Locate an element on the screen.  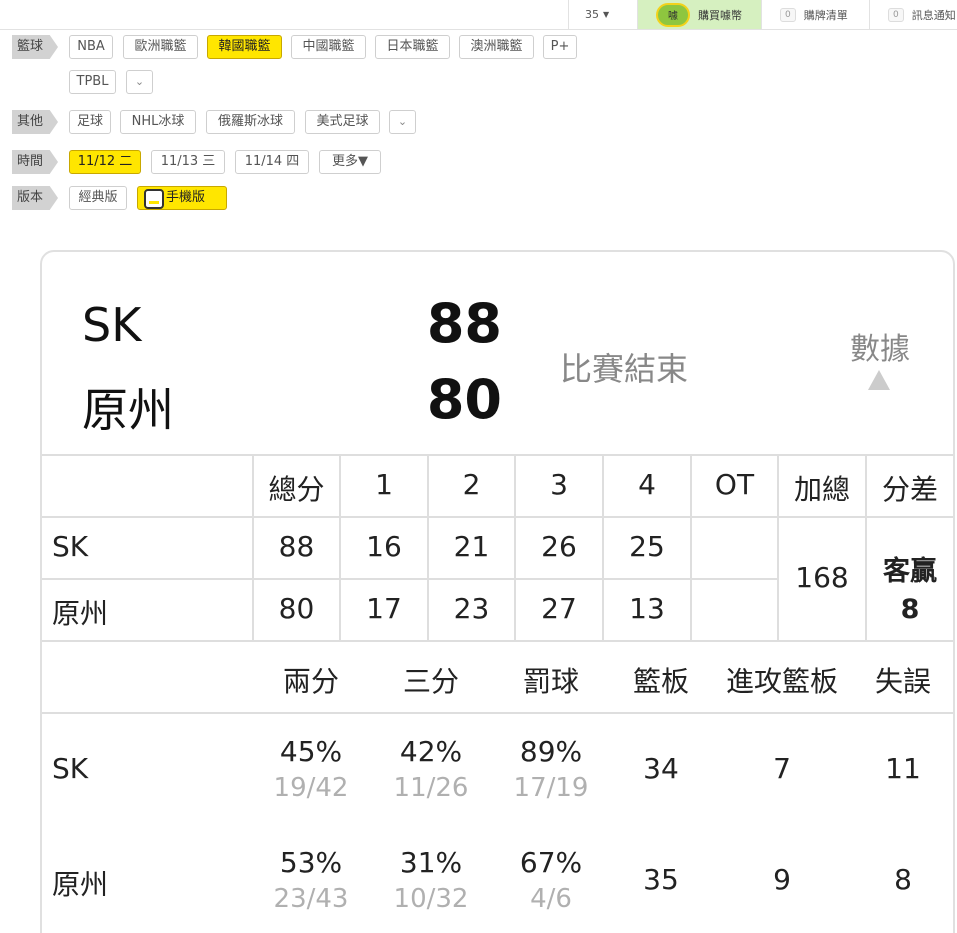
stats-team-name: SK is located at coordinates (70, 768).